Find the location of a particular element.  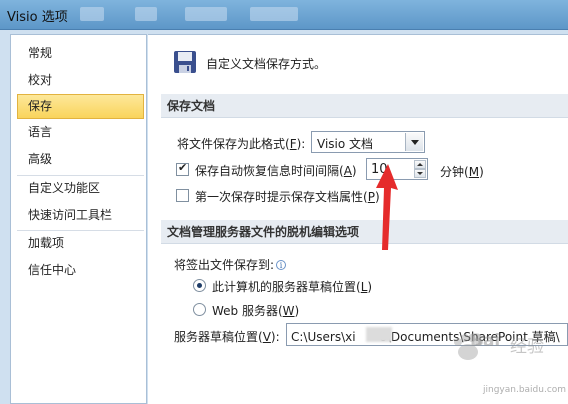

annotation-arrow-icon is located at coordinates (387, 207).